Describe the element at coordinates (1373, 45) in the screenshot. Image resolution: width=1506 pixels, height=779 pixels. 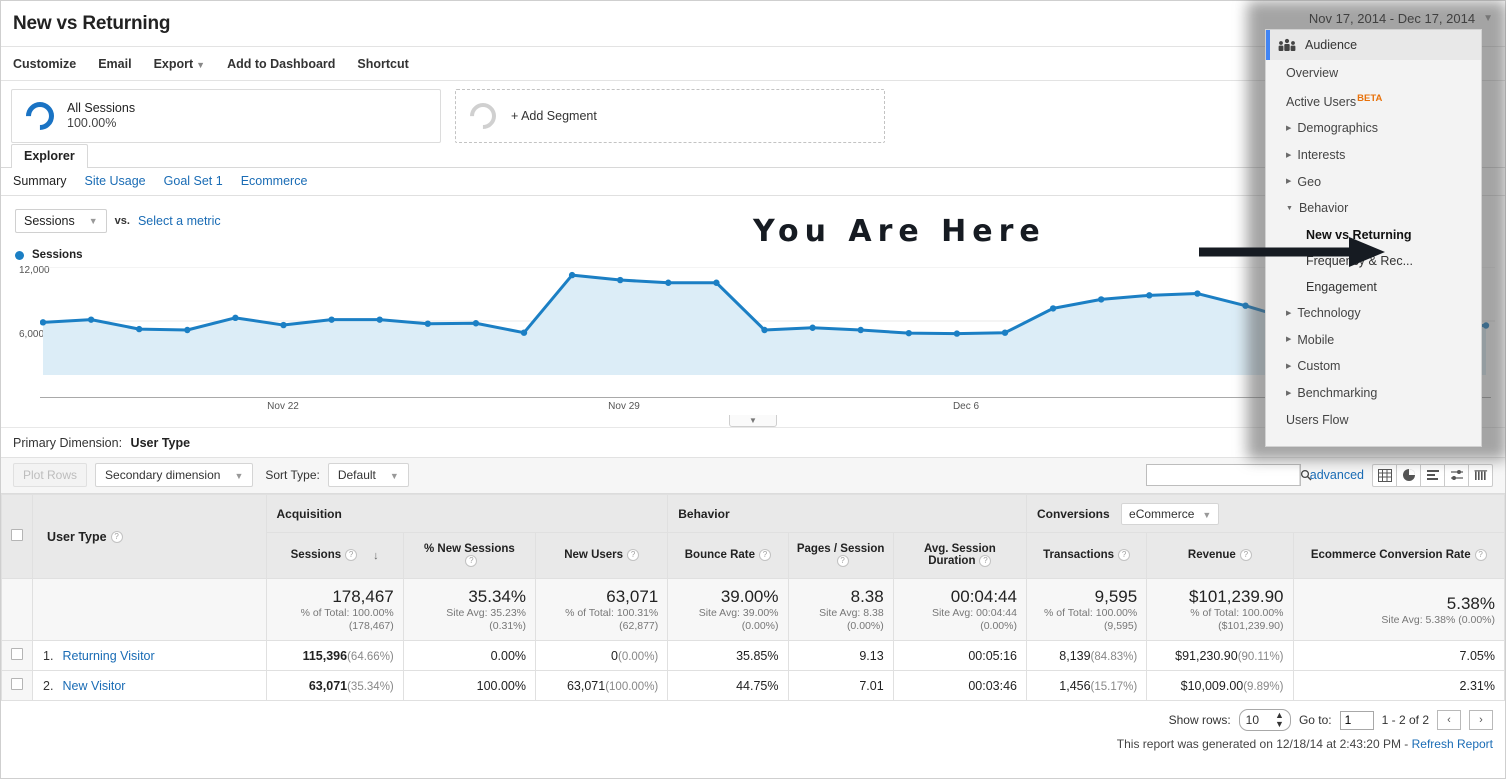
I see `menu-header-audience: Audience` at that location.